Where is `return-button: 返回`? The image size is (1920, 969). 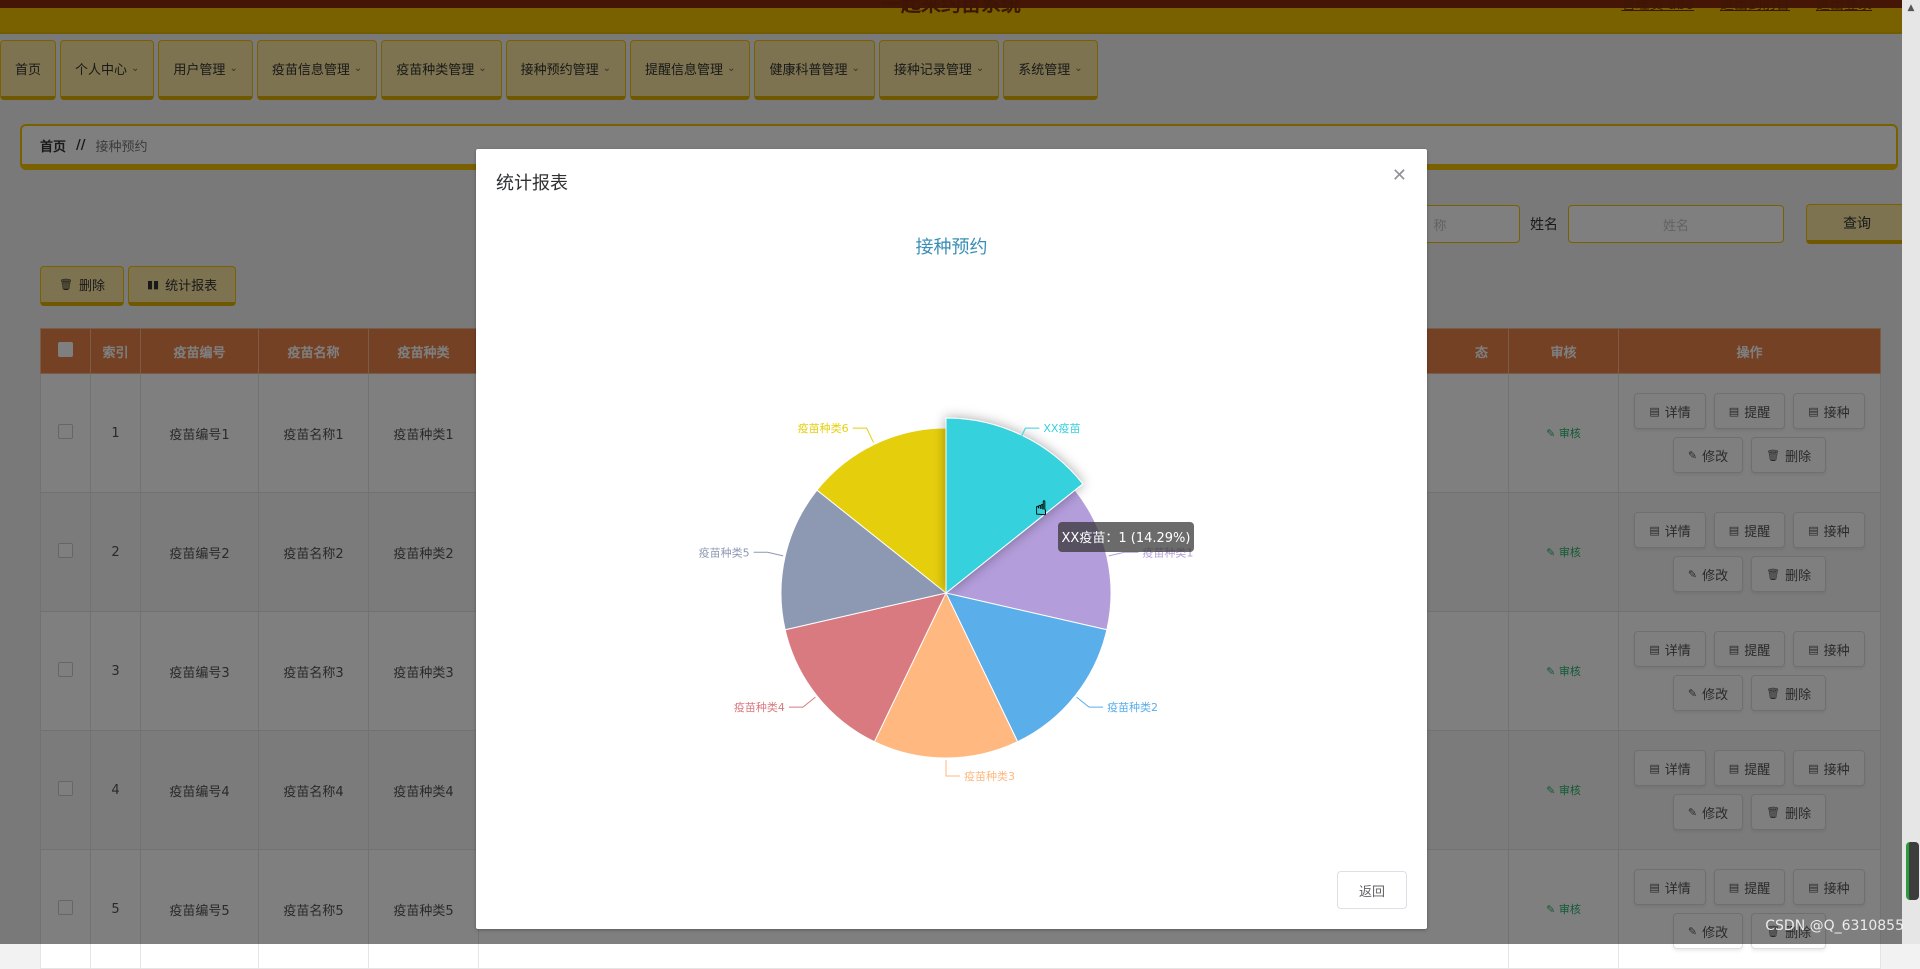 return-button: 返回 is located at coordinates (1372, 890).